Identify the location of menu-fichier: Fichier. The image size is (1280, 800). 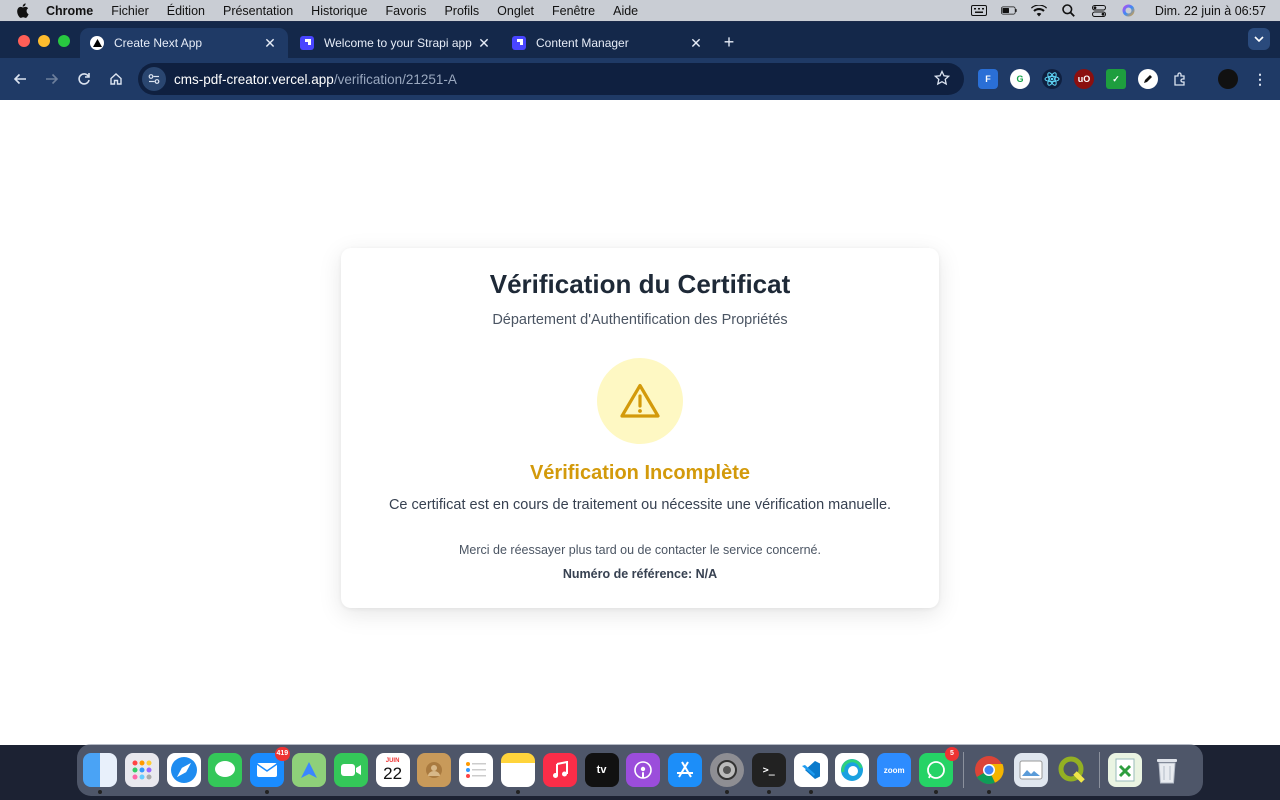
(130, 11).